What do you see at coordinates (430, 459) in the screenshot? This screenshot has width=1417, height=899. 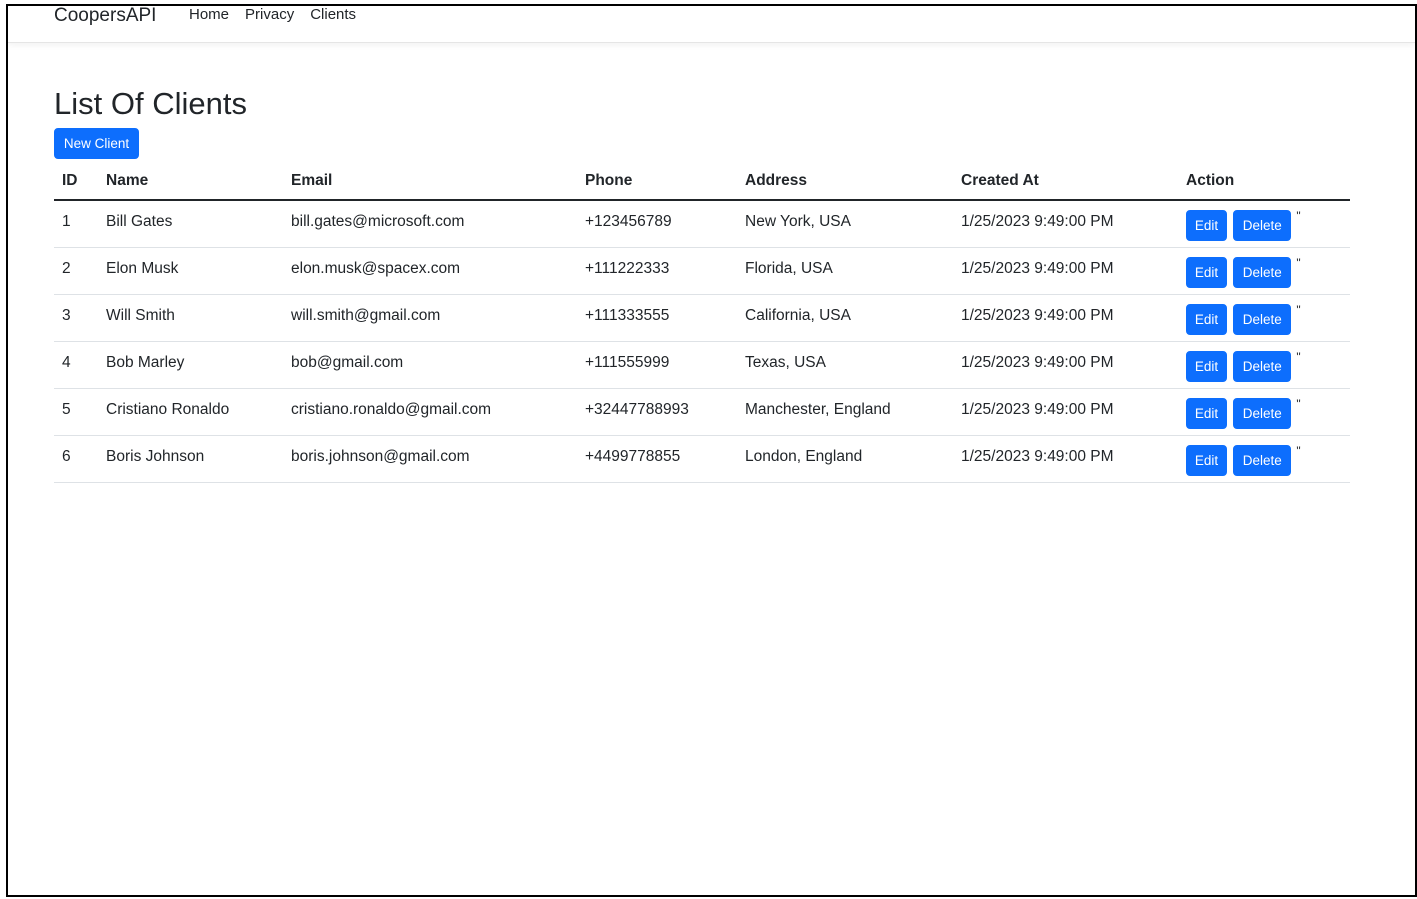 I see `cell-email: boris.johnson@gmail.com` at bounding box center [430, 459].